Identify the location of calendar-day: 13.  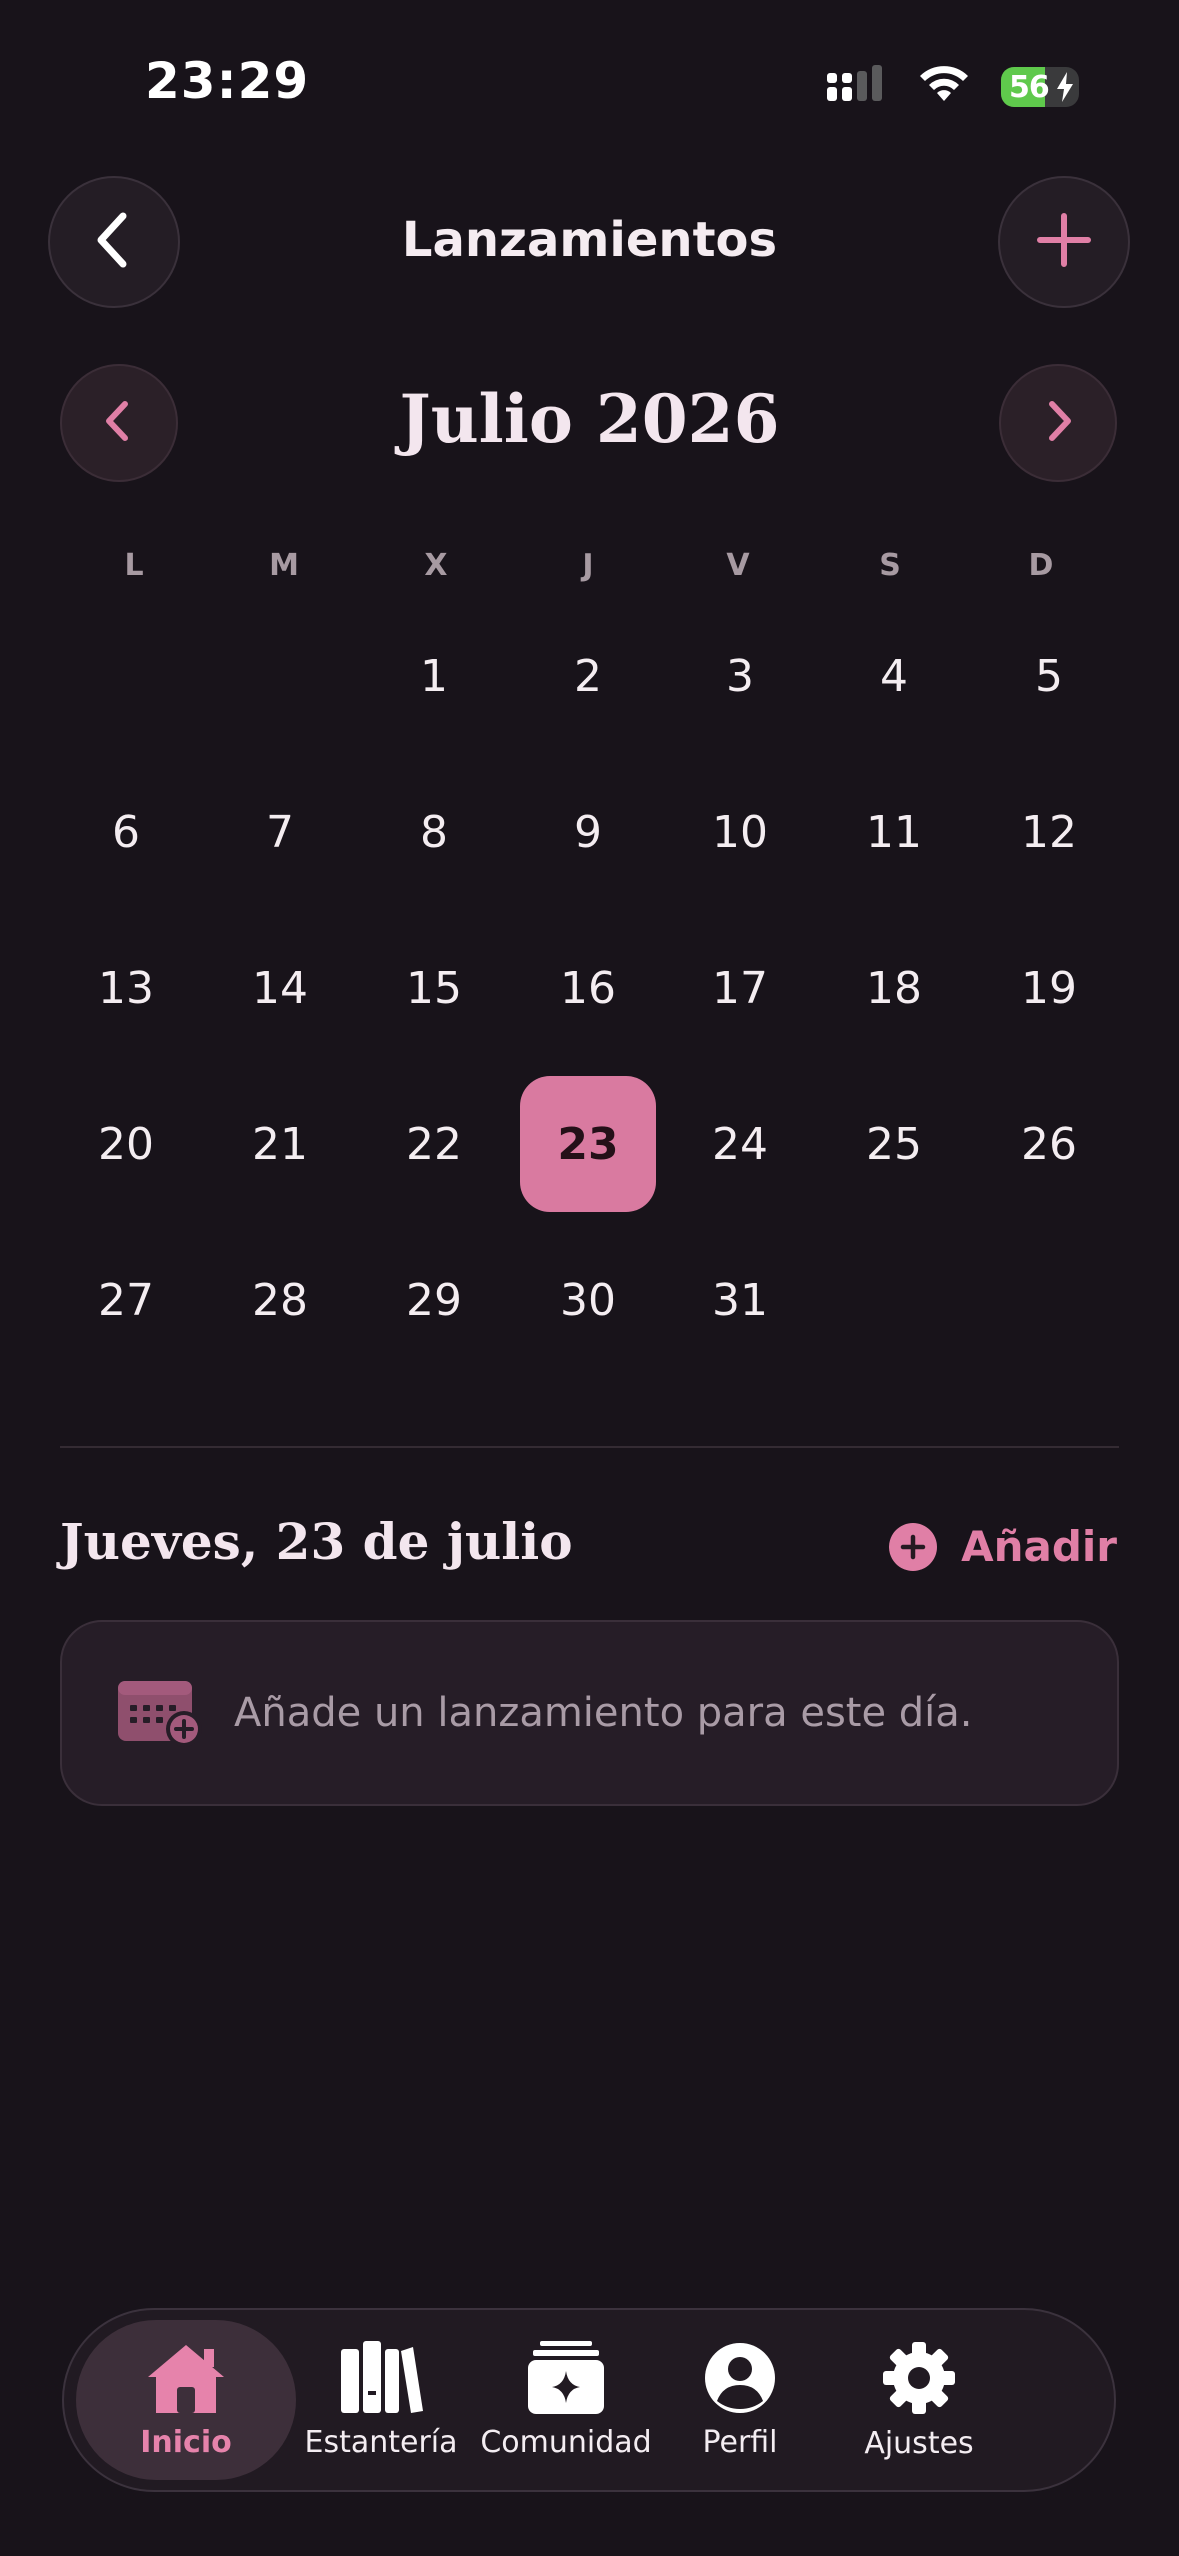
(126, 988).